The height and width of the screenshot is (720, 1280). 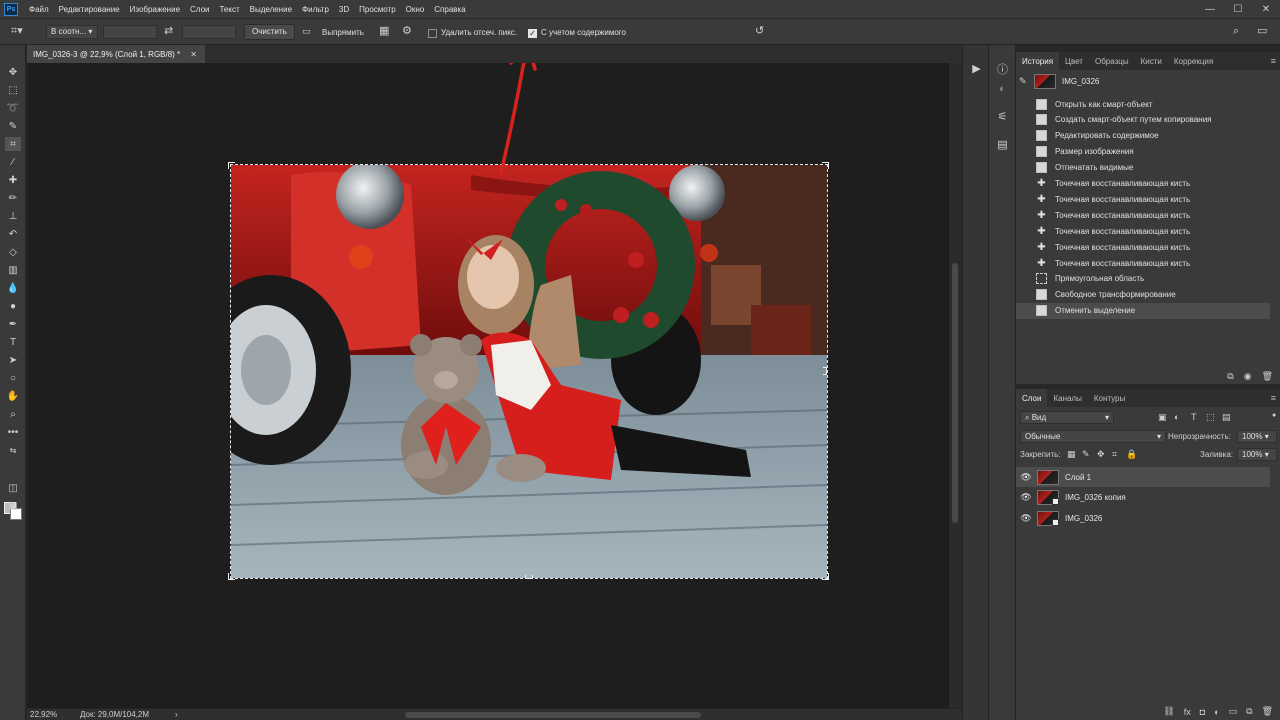 What do you see at coordinates (1266, 9) in the screenshot?
I see `close-button: ✕` at bounding box center [1266, 9].